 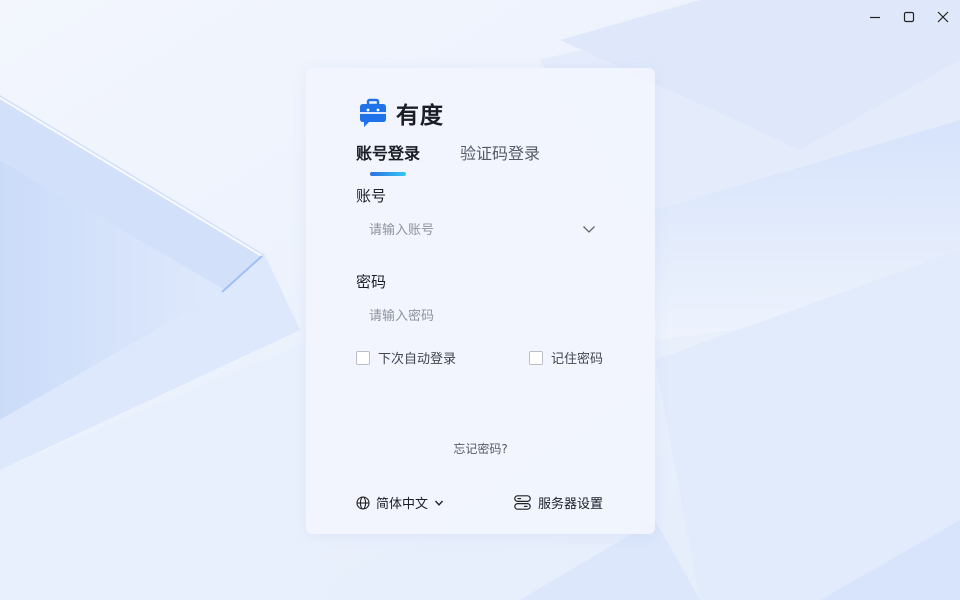 I want to click on tab-account-login-label: 账号登录, so click(x=388, y=153).